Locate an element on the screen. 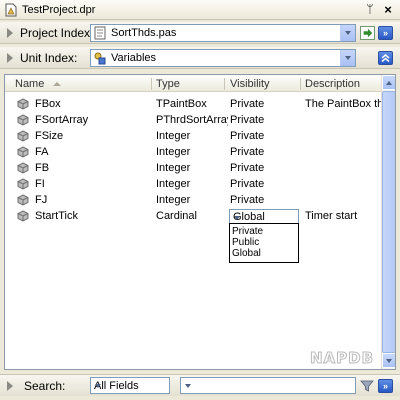  search-label: Search: is located at coordinates (45, 386).